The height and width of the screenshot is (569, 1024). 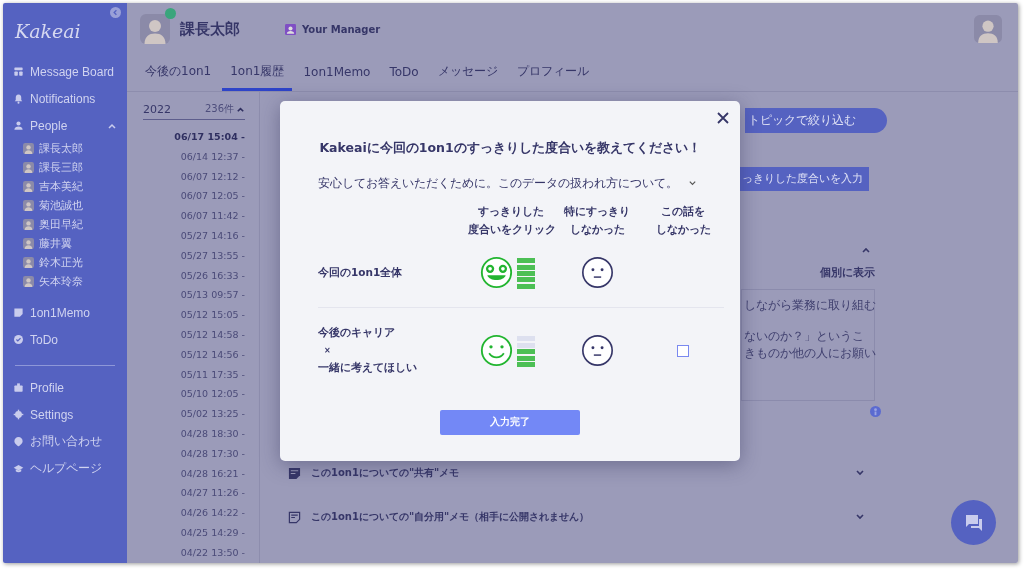 What do you see at coordinates (194, 216) in the screenshot?
I see `history-date: 06/07 11:42 -` at bounding box center [194, 216].